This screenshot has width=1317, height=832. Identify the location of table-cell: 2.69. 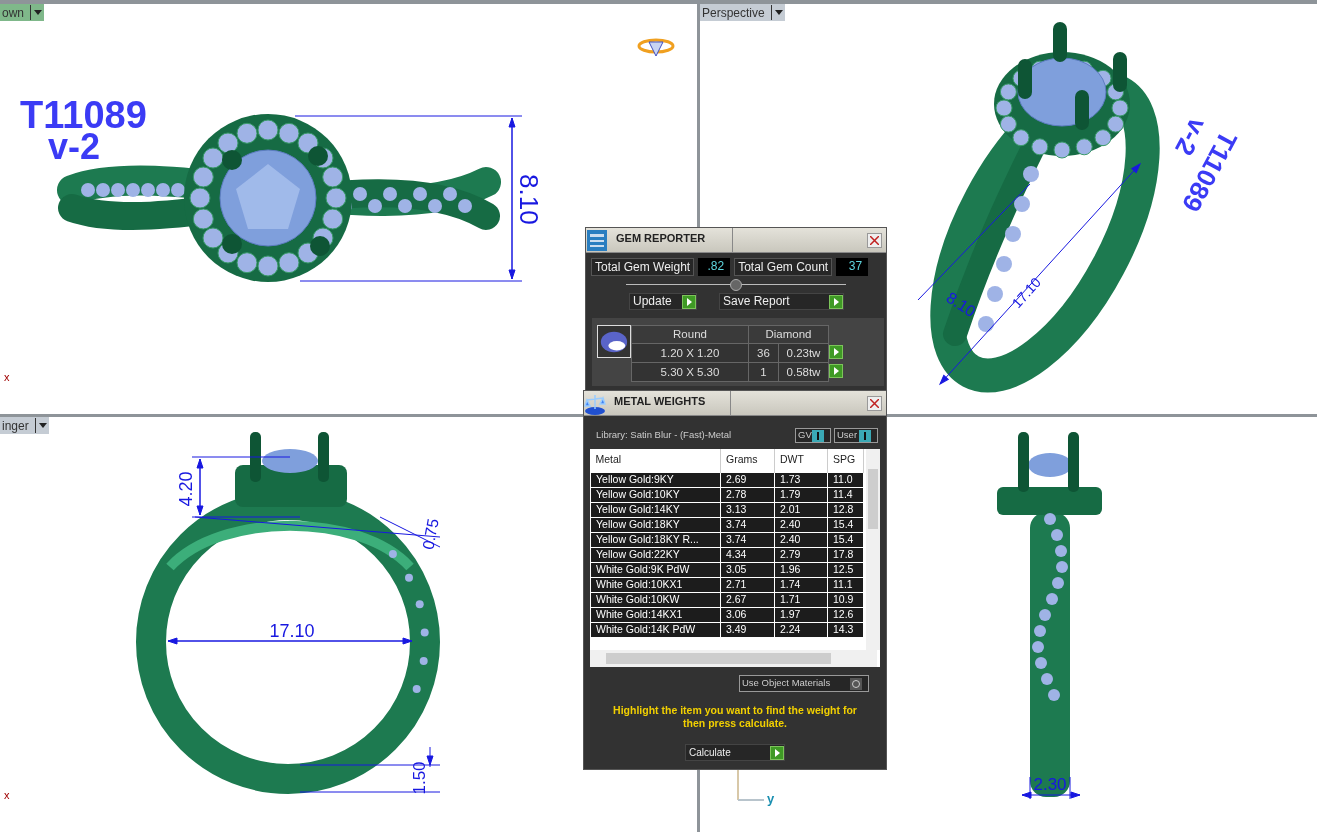
(747, 479).